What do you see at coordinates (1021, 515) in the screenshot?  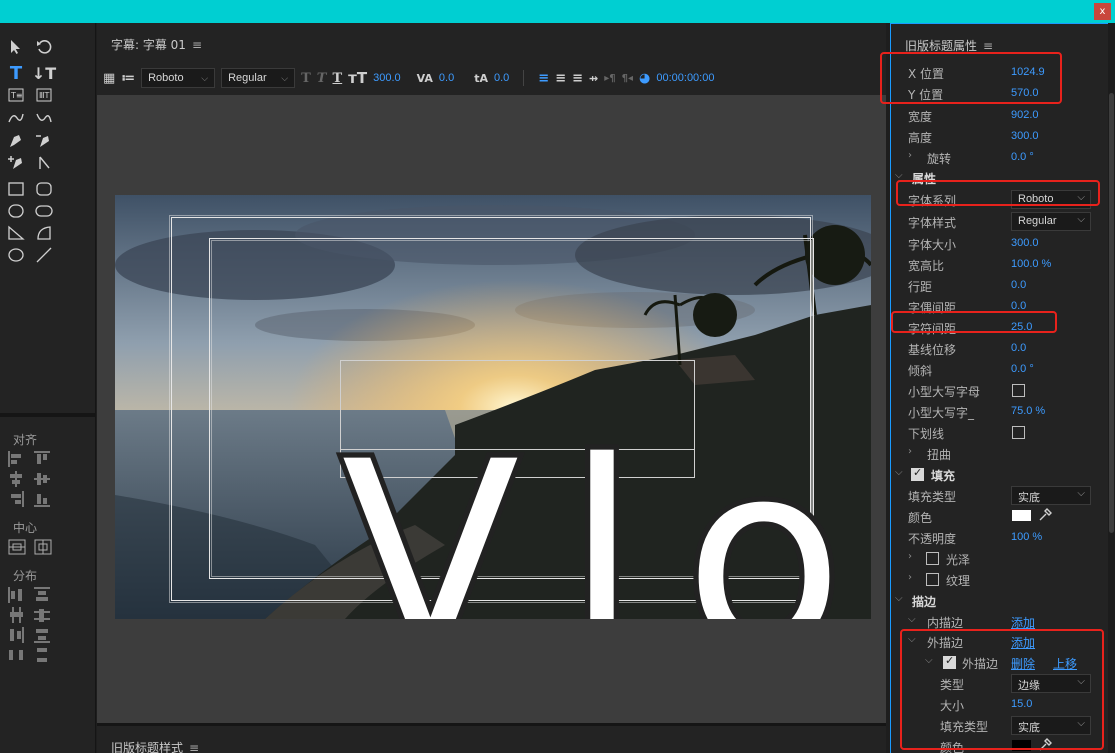 I see `fill-color-swatch` at bounding box center [1021, 515].